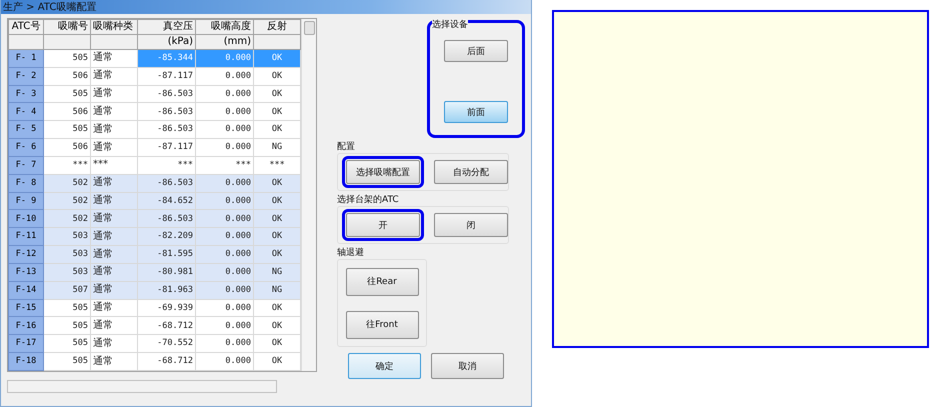 This screenshot has height=407, width=930. I want to click on scrollbar, so click(308, 195).